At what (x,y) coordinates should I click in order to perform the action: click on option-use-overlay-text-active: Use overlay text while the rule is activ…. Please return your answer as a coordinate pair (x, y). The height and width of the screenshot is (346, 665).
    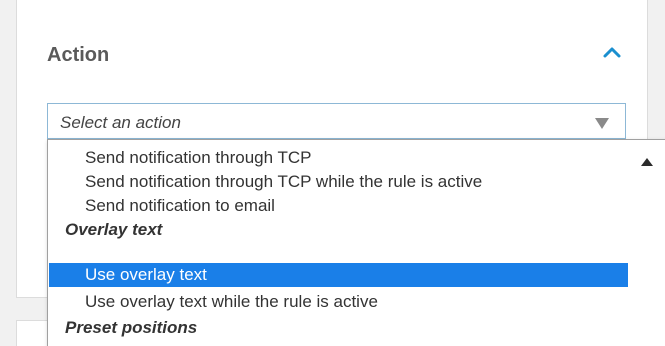
    Looking at the image, I should click on (338, 302).